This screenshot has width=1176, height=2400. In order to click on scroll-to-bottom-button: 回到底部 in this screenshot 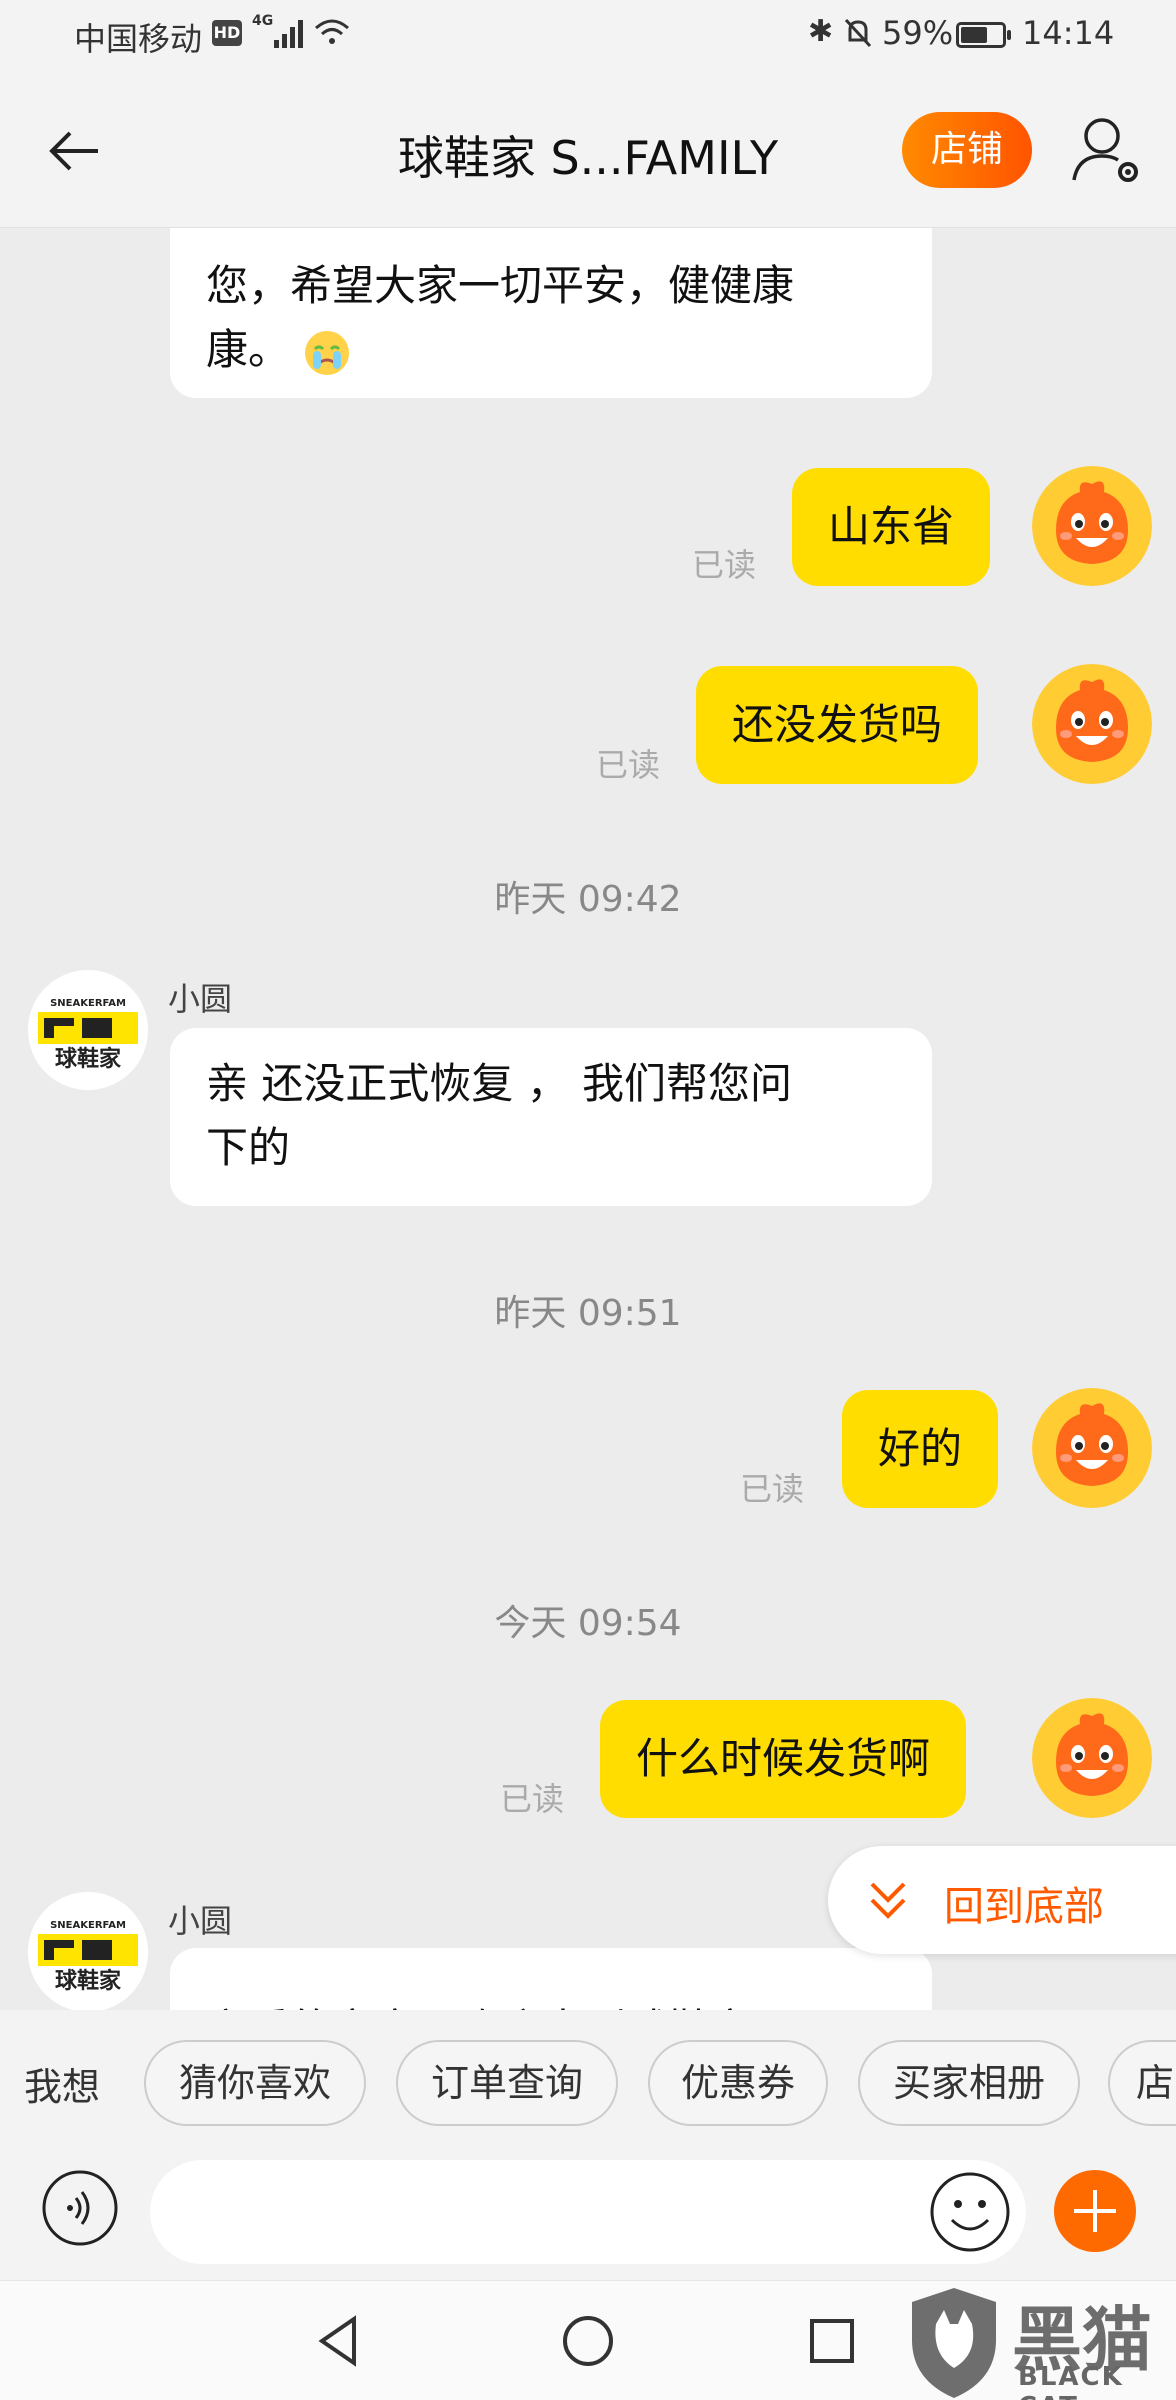, I will do `click(1002, 1900)`.